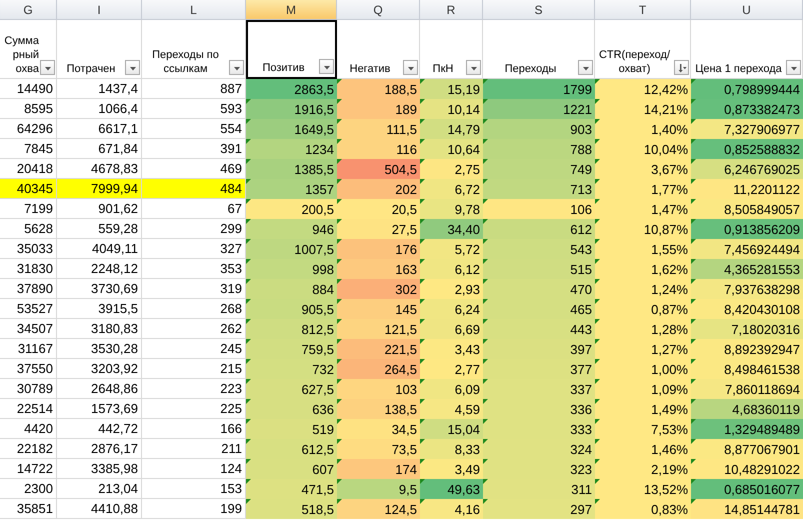 The width and height of the screenshot is (803, 522). Describe the element at coordinates (401, 129) in the screenshot. I see `cell-value: 111,5` at that location.